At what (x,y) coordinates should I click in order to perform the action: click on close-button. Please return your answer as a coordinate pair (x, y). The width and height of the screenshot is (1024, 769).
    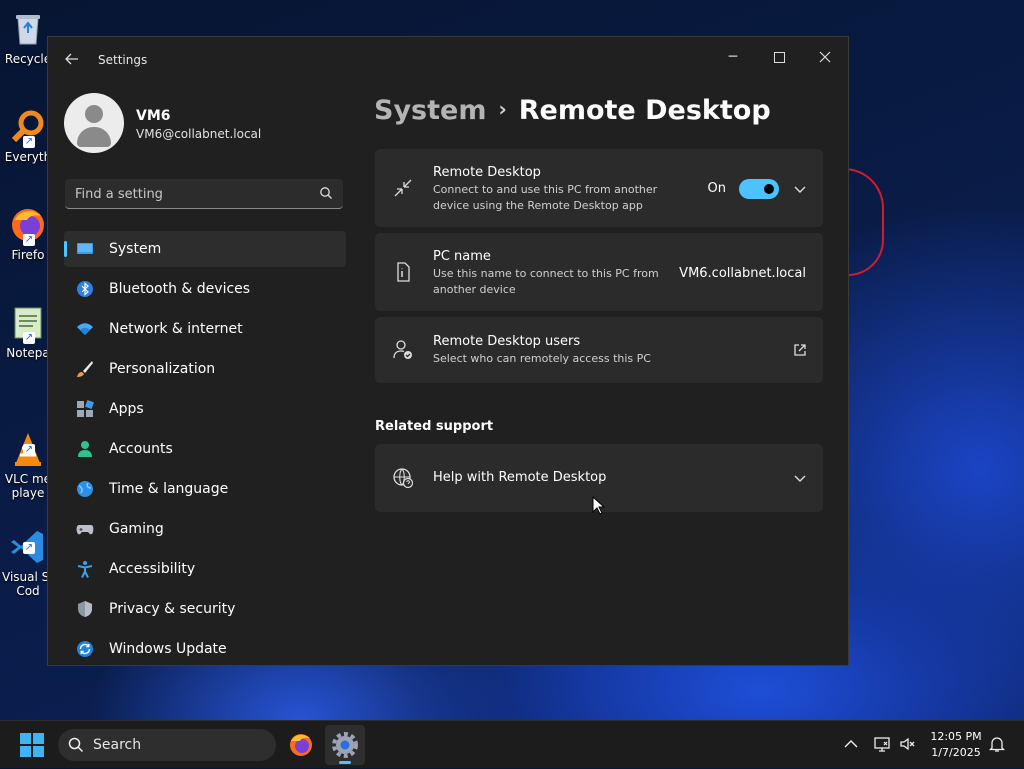
    Looking at the image, I should click on (825, 57).